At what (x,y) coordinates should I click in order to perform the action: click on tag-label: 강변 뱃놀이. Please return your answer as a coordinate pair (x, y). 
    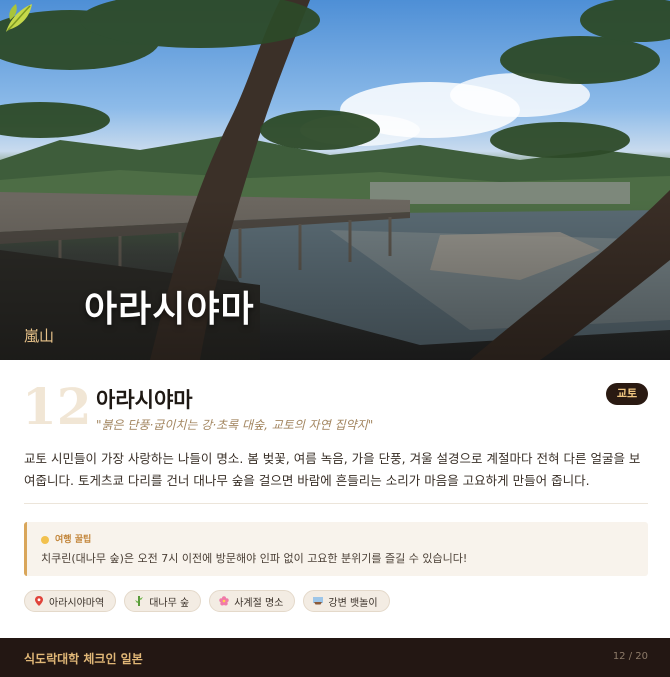
    Looking at the image, I should click on (353, 603).